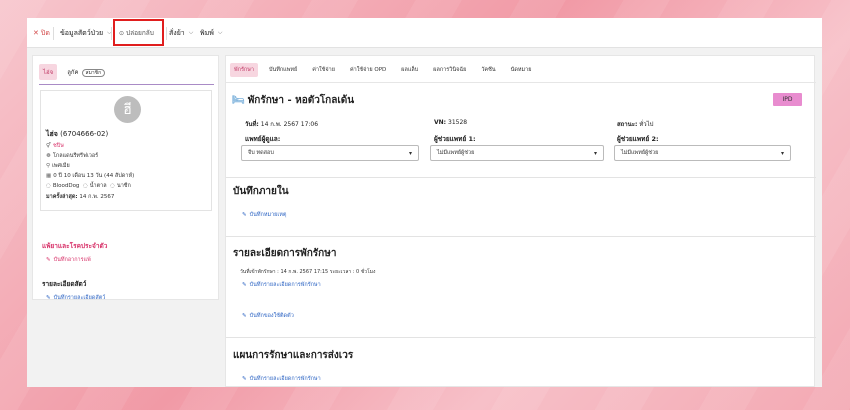  Describe the element at coordinates (127, 109) in the screenshot. I see `avatar: ฮี` at that location.